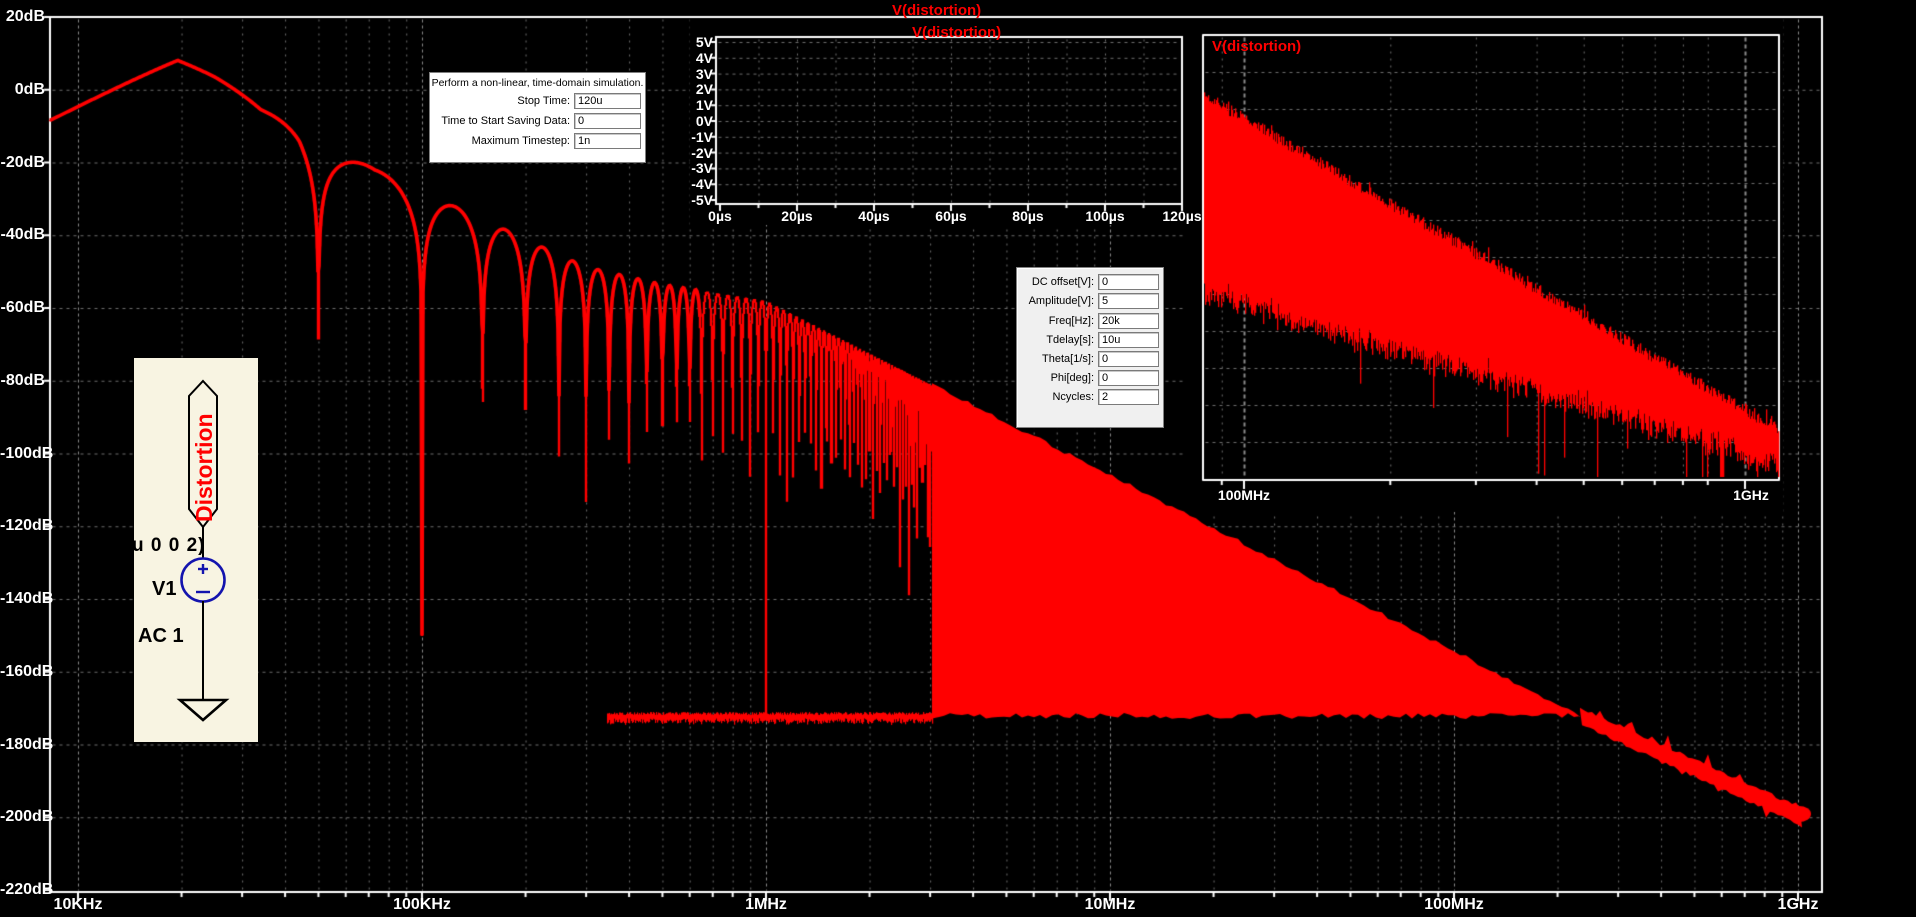 The image size is (1916, 917). What do you see at coordinates (1105, 216) in the screenshot?
I see `time-inset-x-label: 100µs` at bounding box center [1105, 216].